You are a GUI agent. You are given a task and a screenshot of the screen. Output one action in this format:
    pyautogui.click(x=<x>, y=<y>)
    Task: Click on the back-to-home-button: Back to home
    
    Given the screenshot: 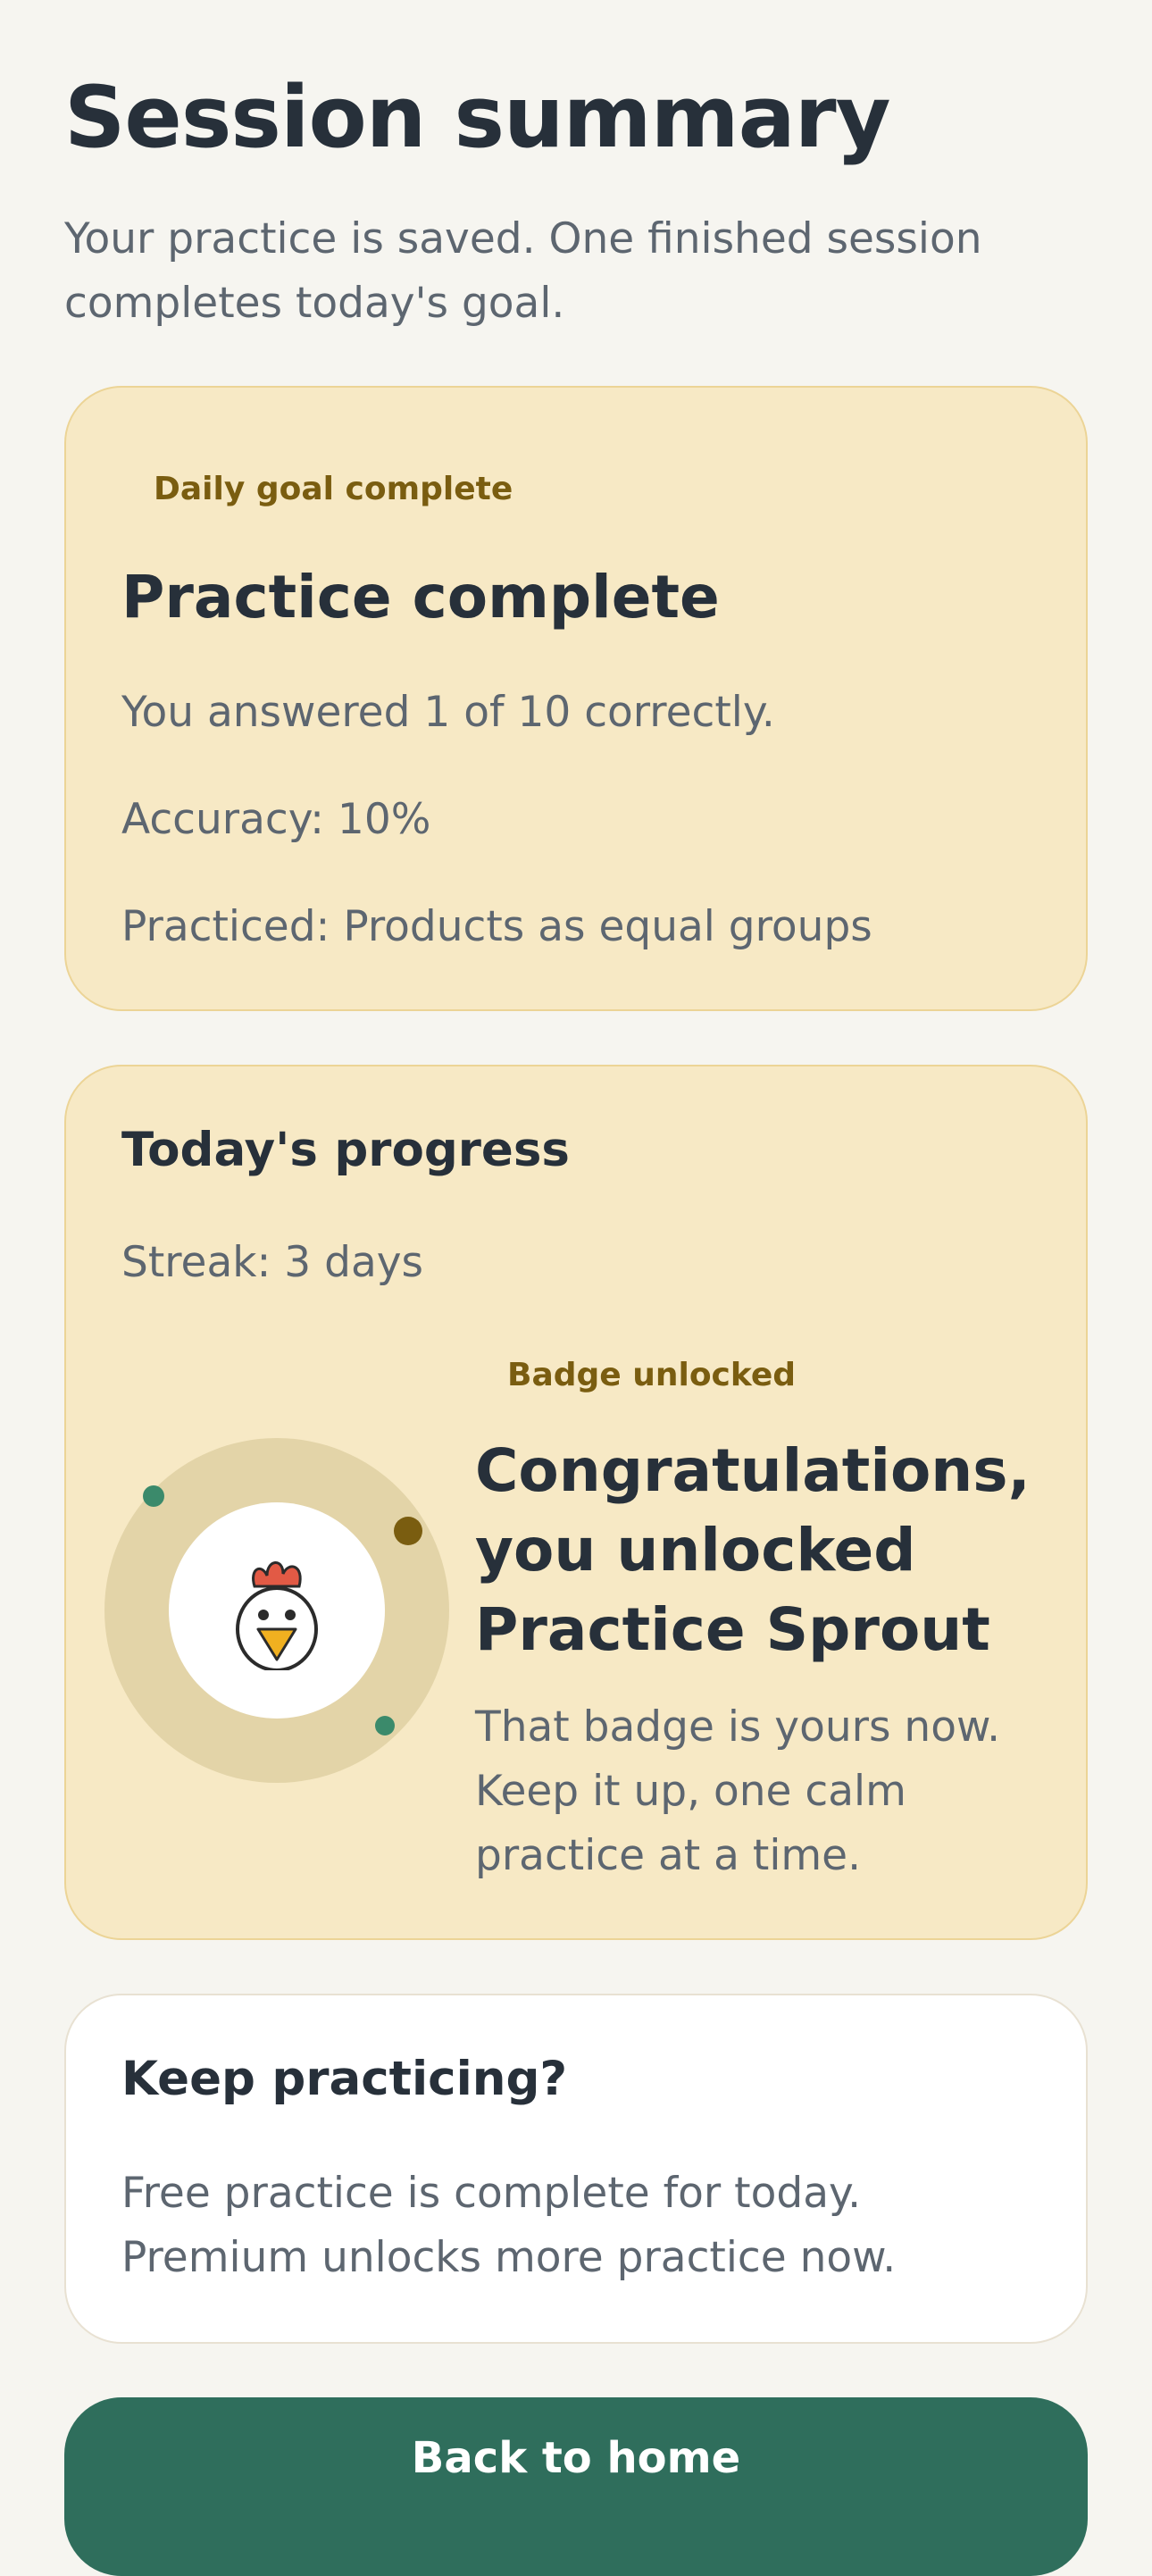 What is the action you would take?
    pyautogui.click(x=576, y=2487)
    